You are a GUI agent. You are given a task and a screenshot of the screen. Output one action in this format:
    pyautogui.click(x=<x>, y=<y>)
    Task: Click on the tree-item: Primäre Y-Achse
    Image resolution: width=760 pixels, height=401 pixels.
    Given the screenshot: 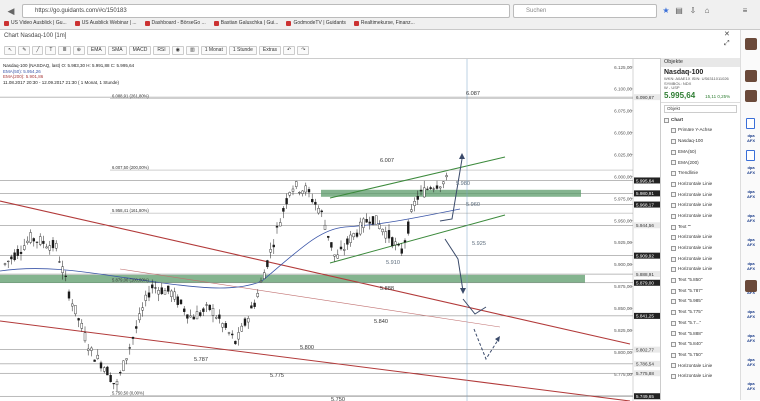 What is the action you would take?
    pyautogui.click(x=702, y=130)
    